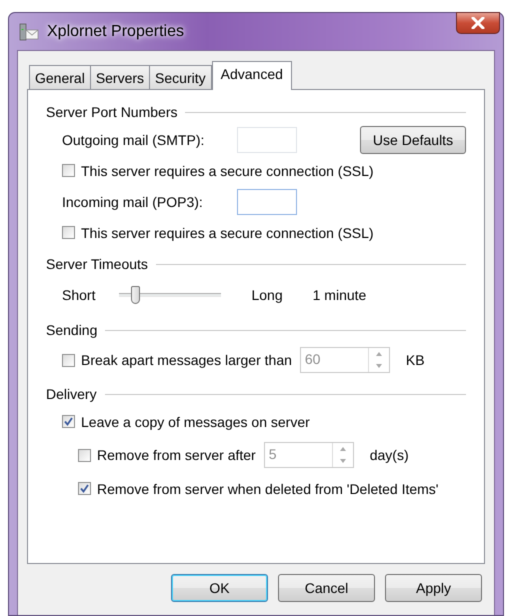 The image size is (507, 616). I want to click on dialog-button: OK, so click(219, 588).